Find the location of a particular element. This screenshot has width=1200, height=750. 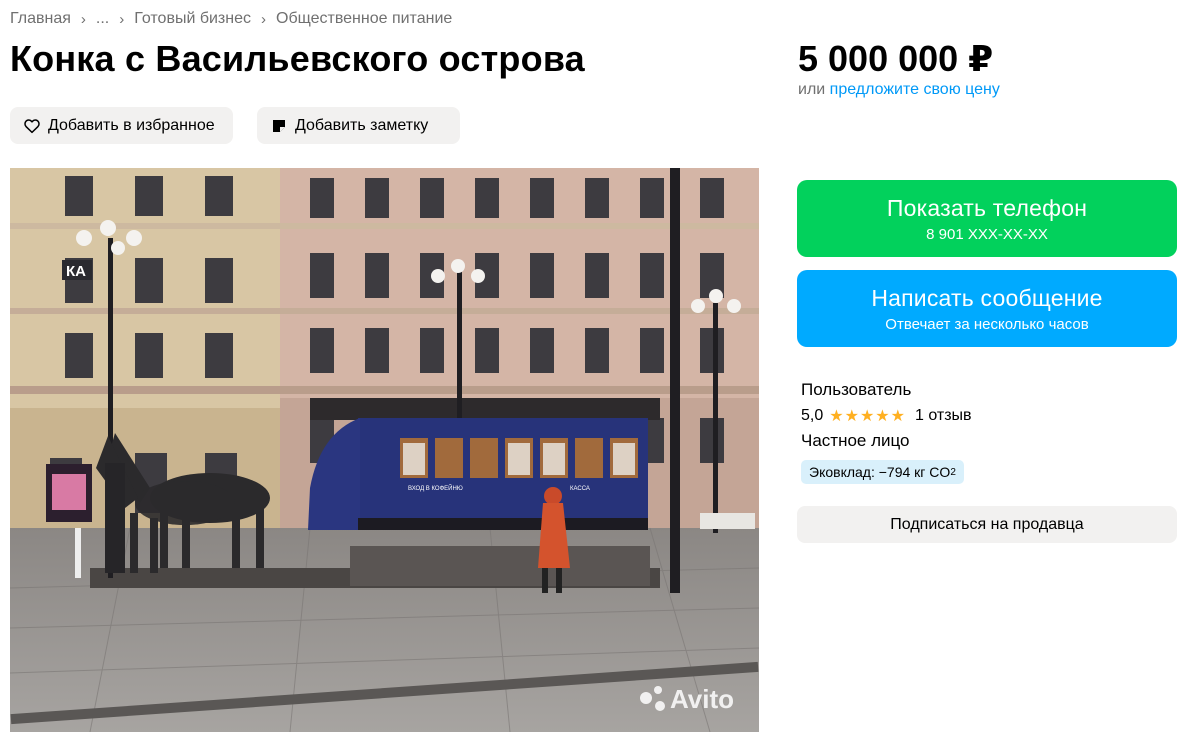

offer-price-line: или предложите свою цену is located at coordinates (899, 90).